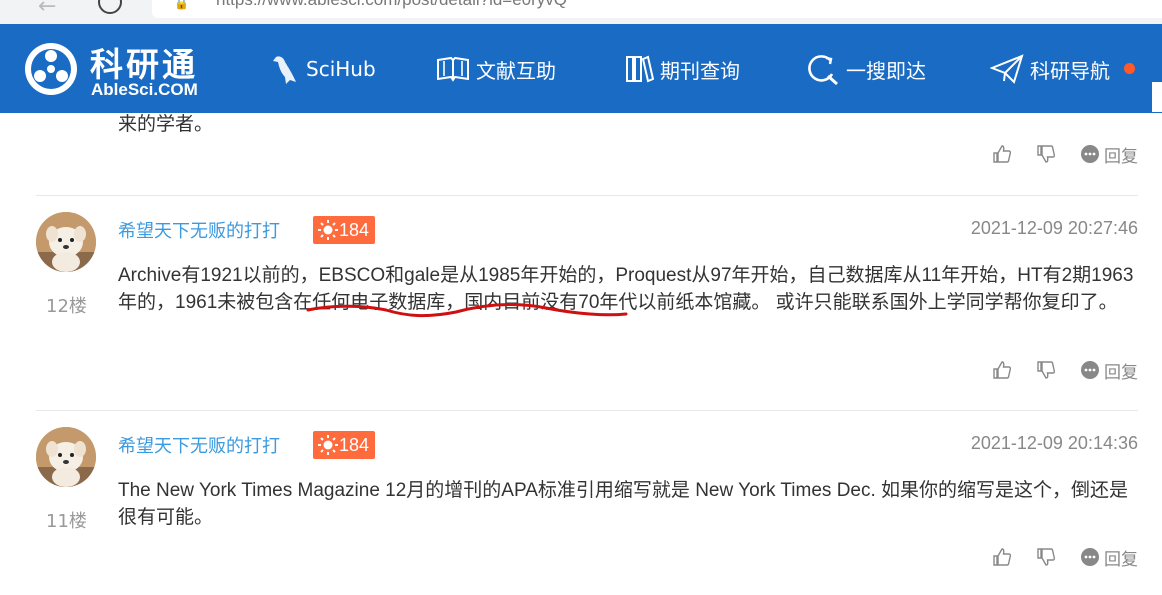  What do you see at coordinates (700, 70) in the screenshot?
I see `nav-label: 期刊查询` at bounding box center [700, 70].